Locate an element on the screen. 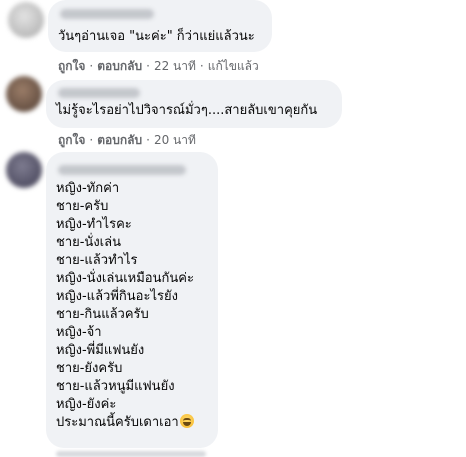  comment-line: หญิง-ยังค่ะ is located at coordinates (86, 404).